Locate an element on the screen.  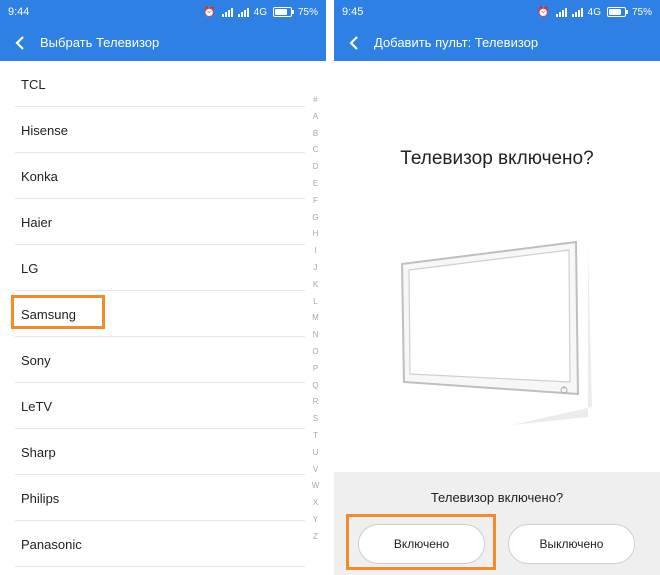
app-bar: Добавить пульт: Телевизор is located at coordinates (497, 42).